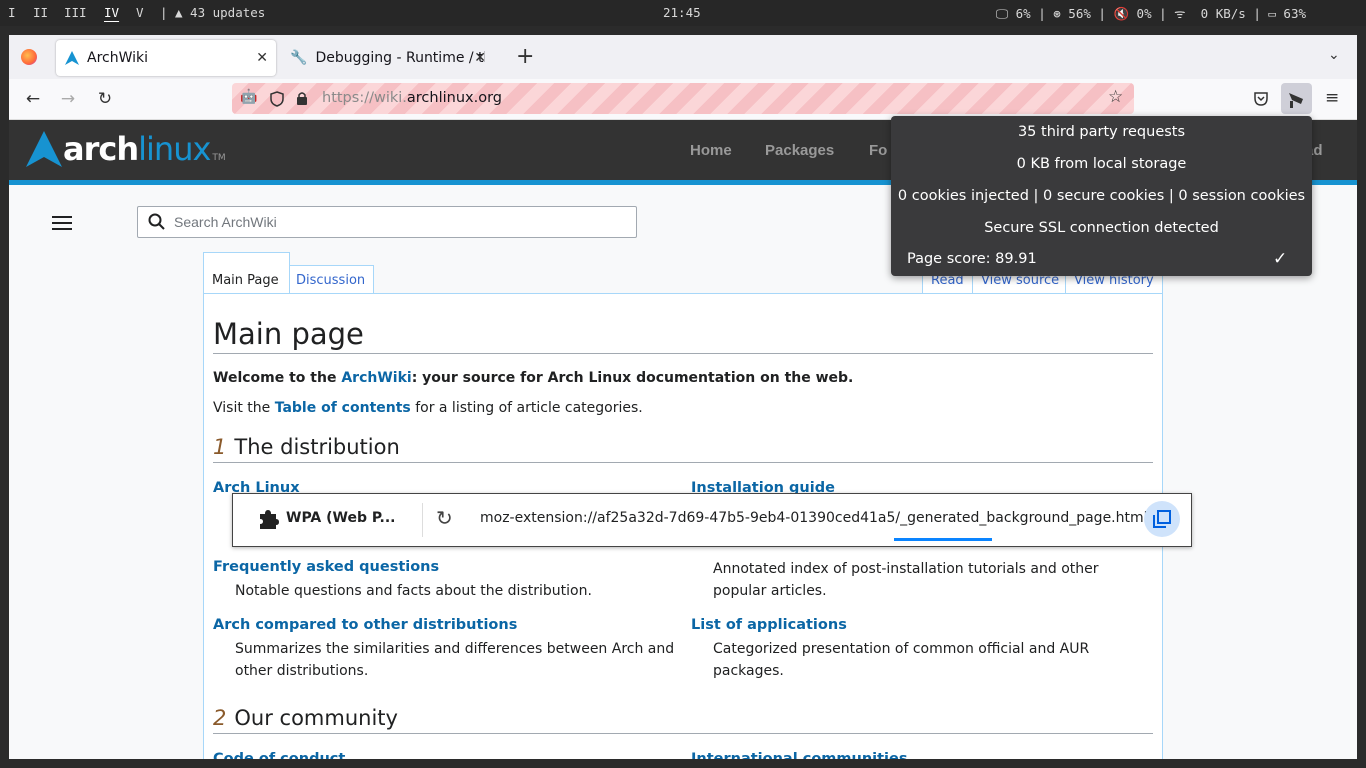  I want to click on robot-icon: 🤖, so click(248, 97).